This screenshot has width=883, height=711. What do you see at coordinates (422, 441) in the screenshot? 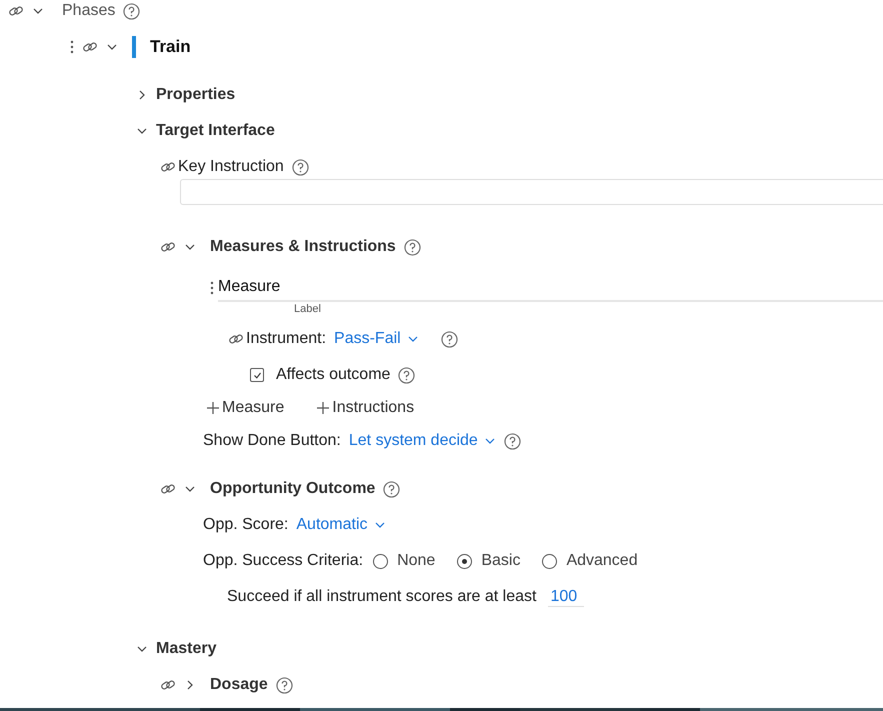
I see `done-button-dropdown: Let system decide` at bounding box center [422, 441].